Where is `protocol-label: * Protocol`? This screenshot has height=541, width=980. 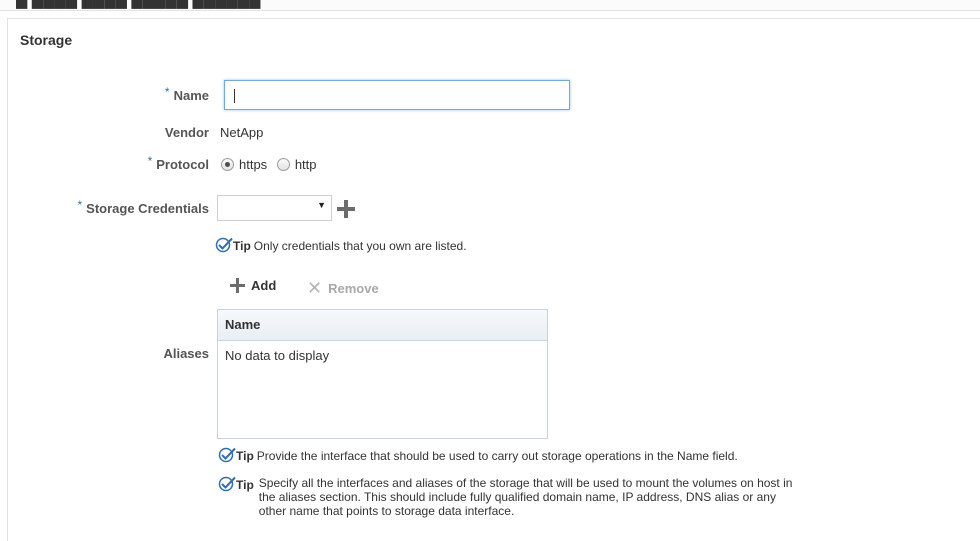
protocol-label: * Protocol is located at coordinates (178, 163).